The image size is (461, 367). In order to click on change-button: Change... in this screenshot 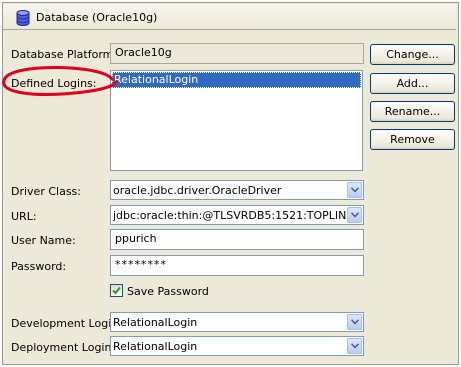, I will do `click(412, 54)`.